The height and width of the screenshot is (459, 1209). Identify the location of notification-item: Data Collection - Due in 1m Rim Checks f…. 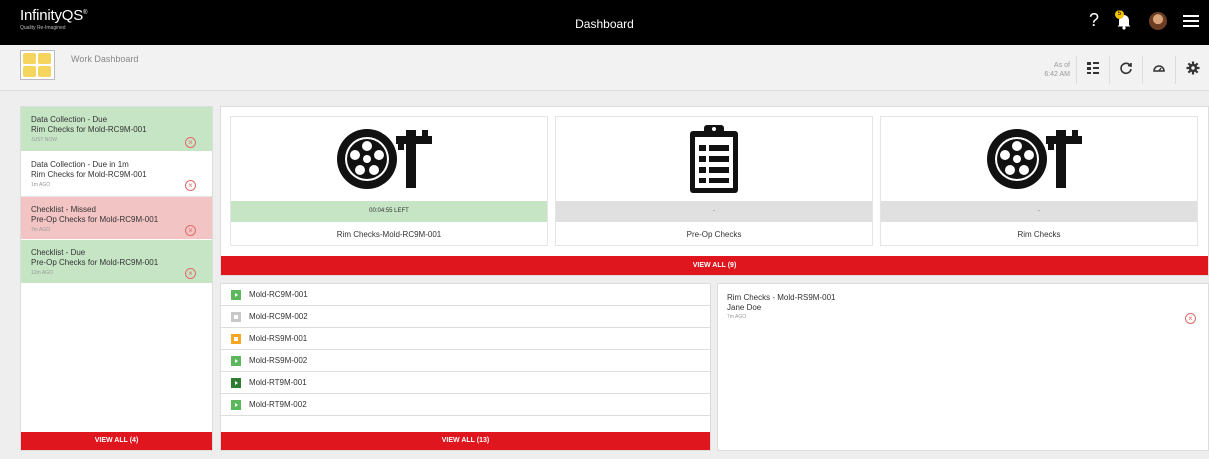
(116, 174).